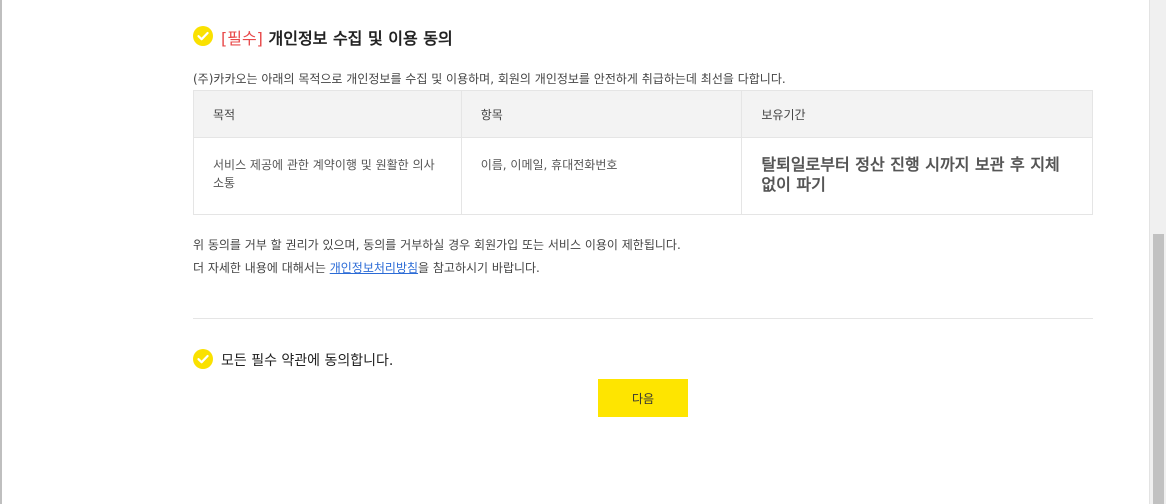  I want to click on scrollbar-thumb, so click(1158, 369).